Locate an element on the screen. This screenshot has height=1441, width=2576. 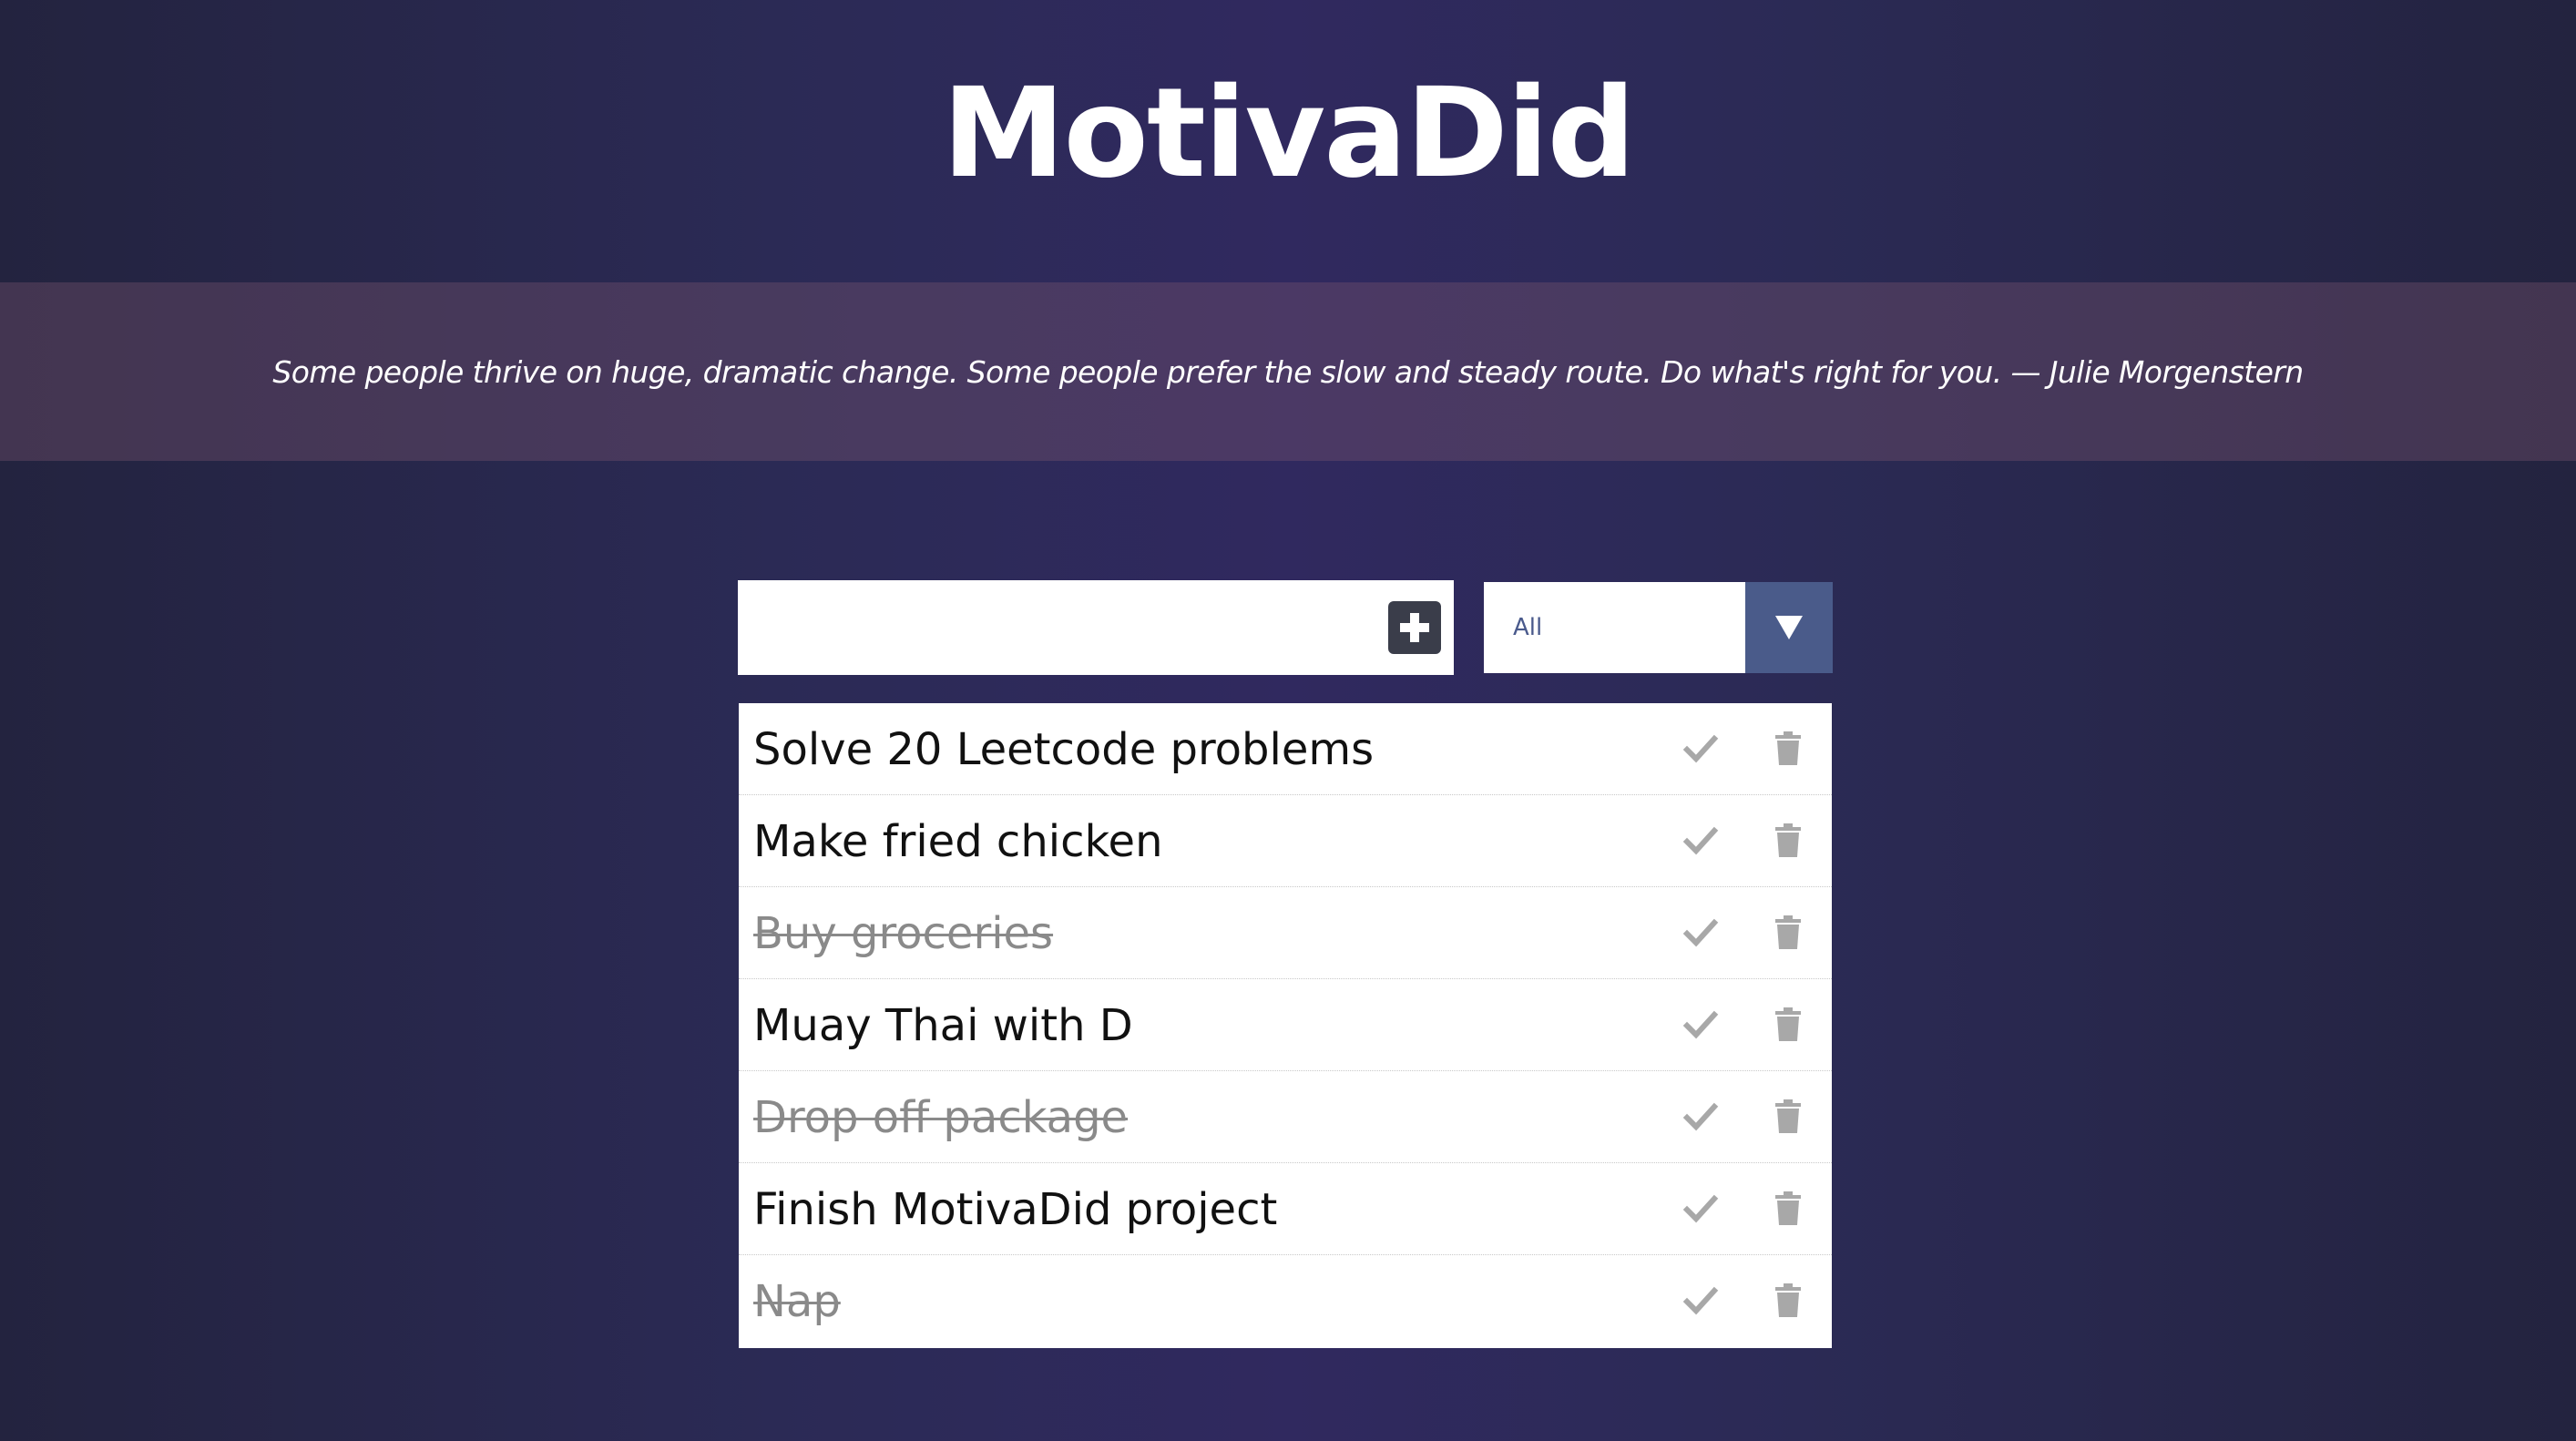
todo-input-container is located at coordinates (1096, 627).